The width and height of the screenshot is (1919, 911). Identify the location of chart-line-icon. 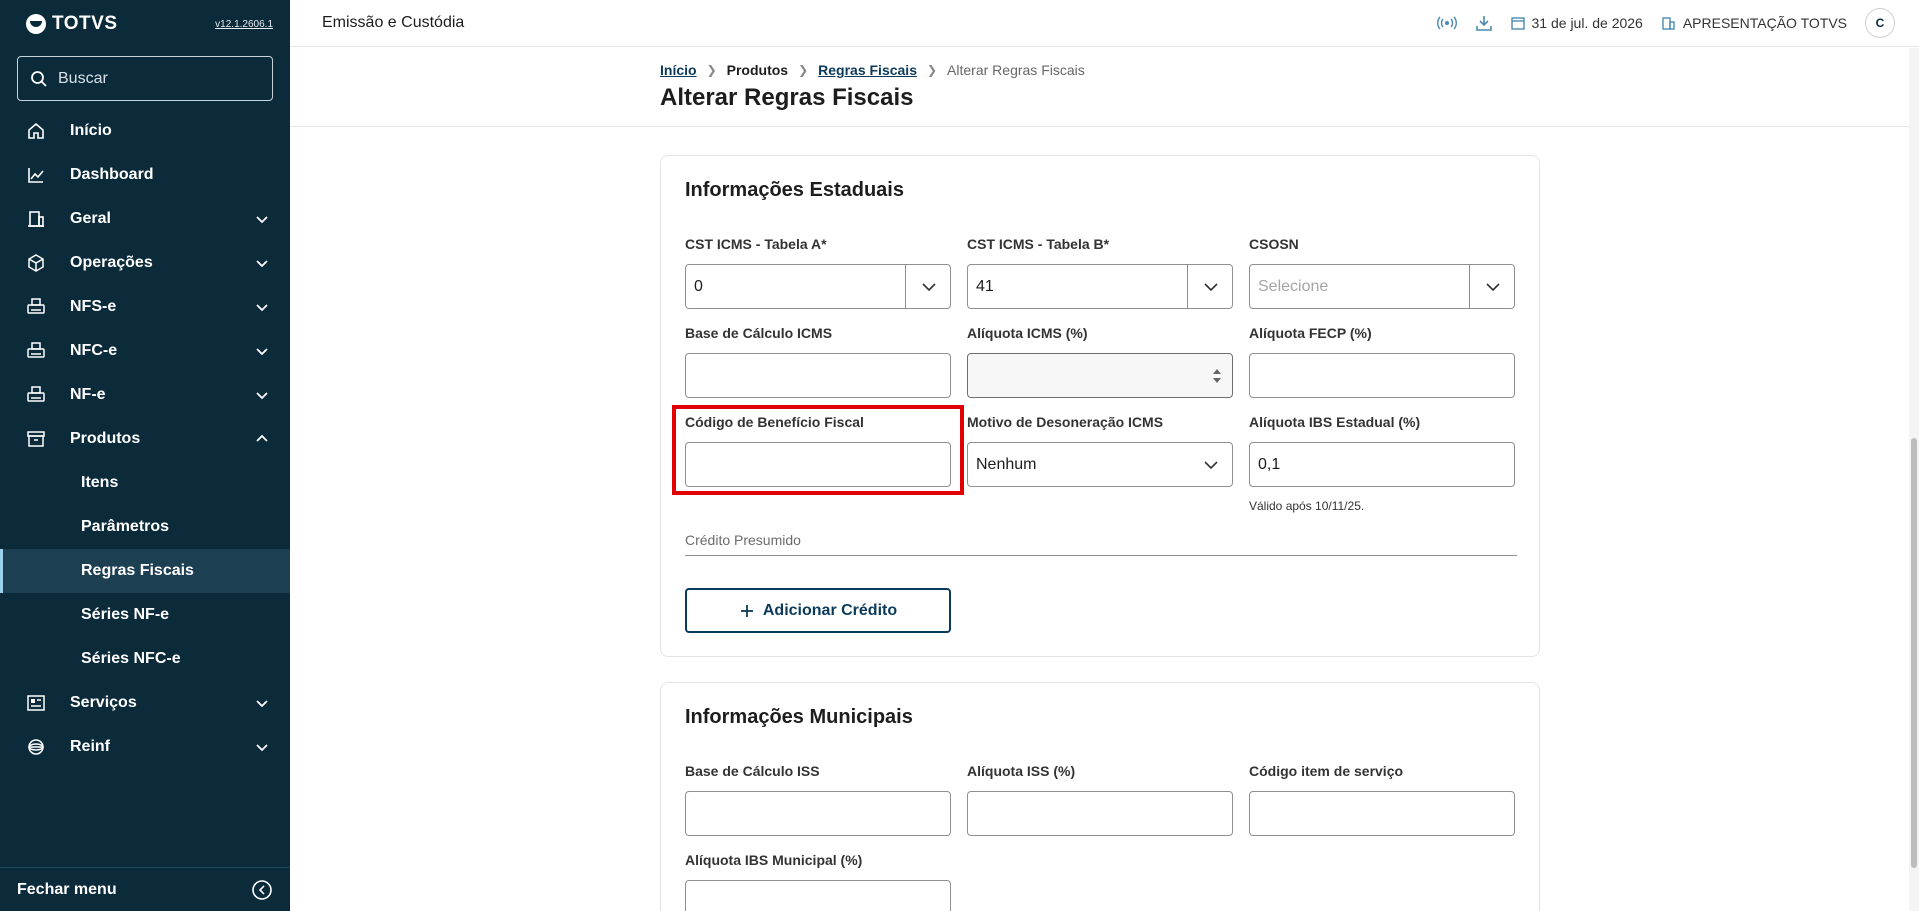
(36, 175).